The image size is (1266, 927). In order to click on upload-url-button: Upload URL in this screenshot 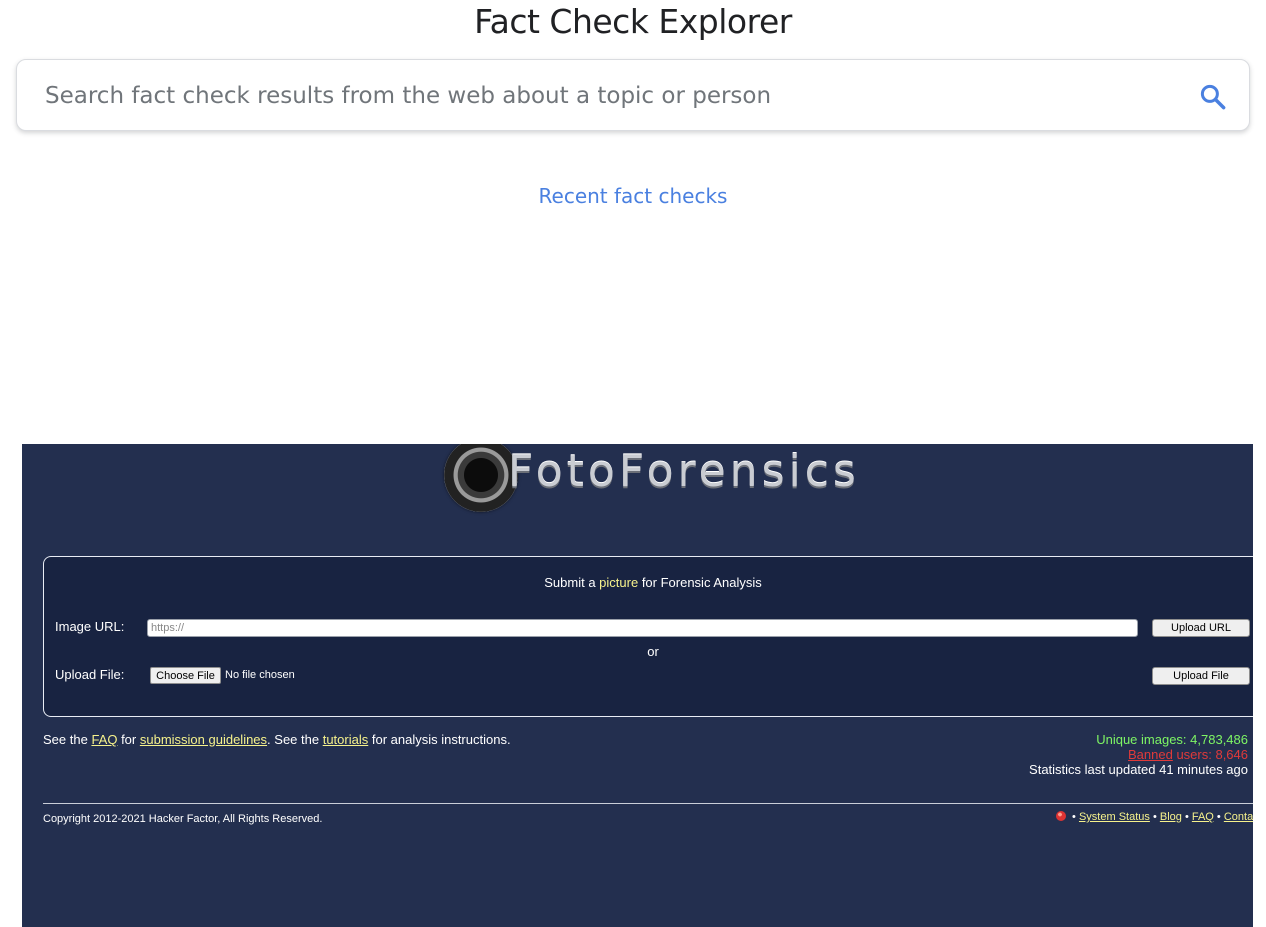, I will do `click(1201, 628)`.